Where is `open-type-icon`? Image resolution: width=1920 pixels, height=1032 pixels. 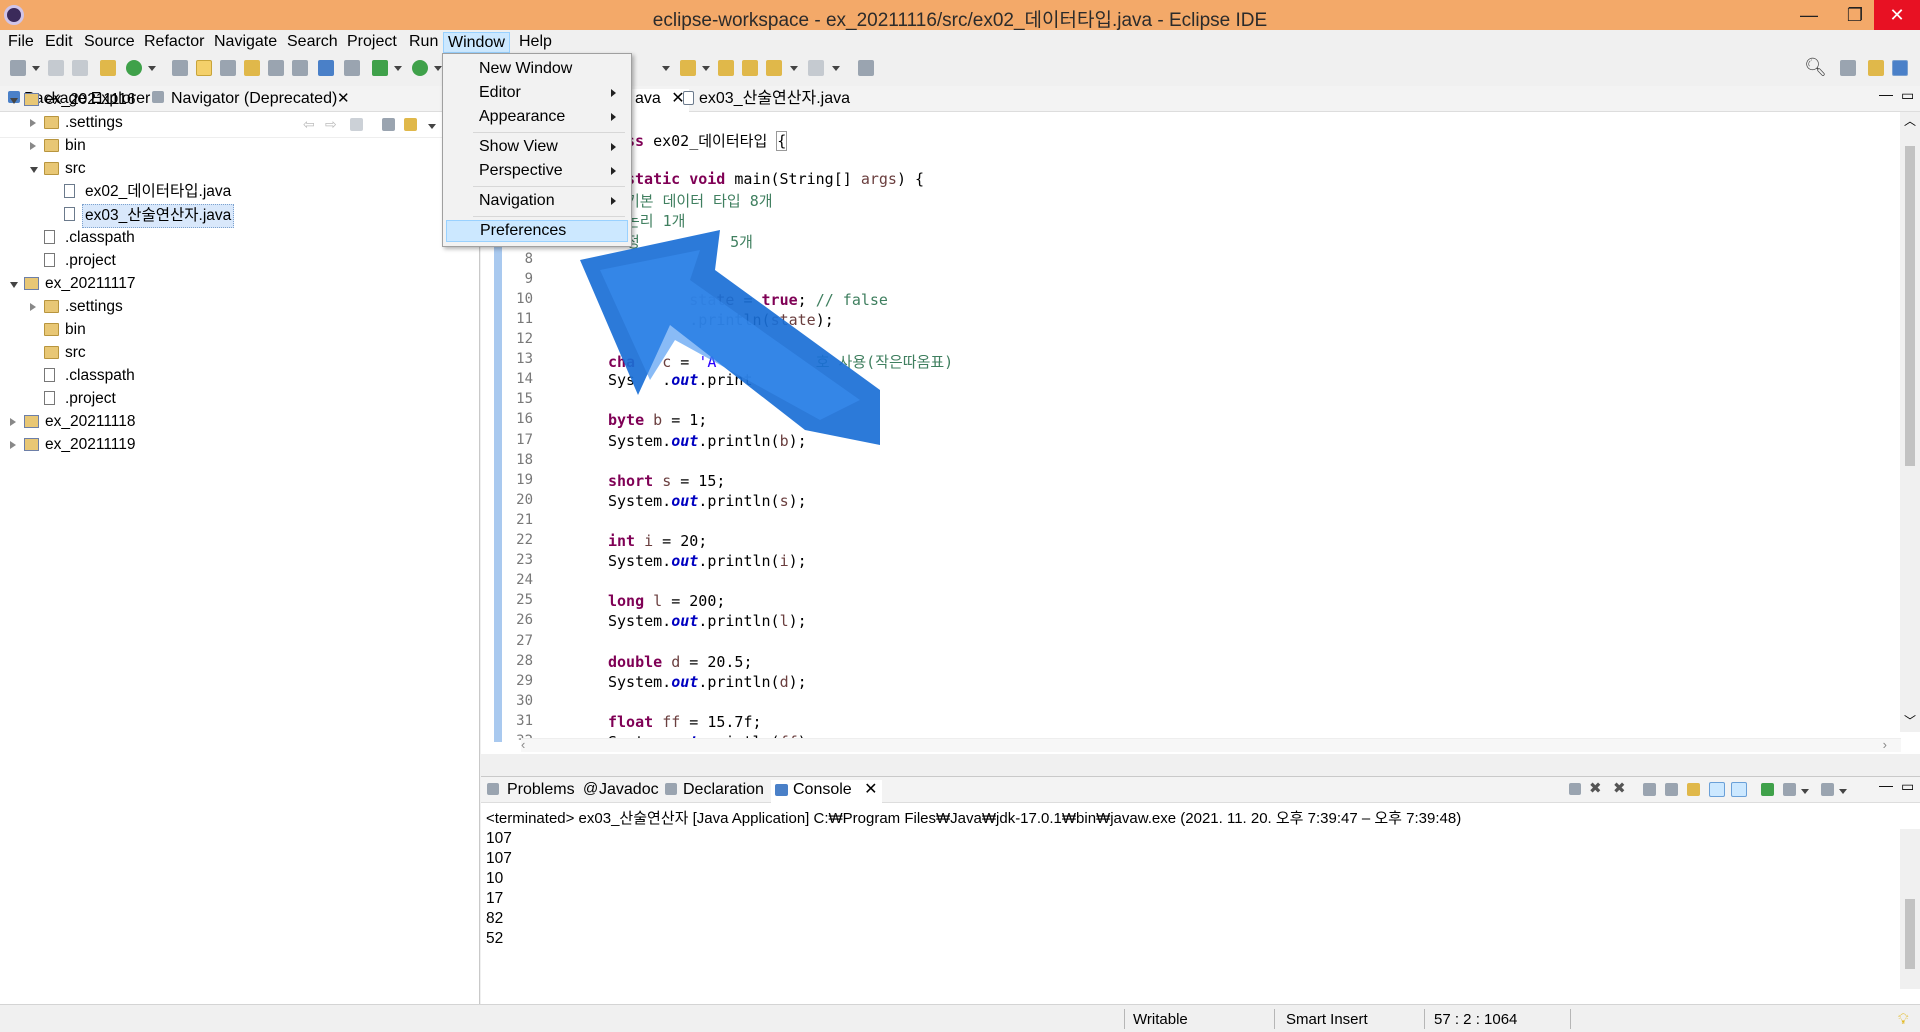 open-type-icon is located at coordinates (180, 68).